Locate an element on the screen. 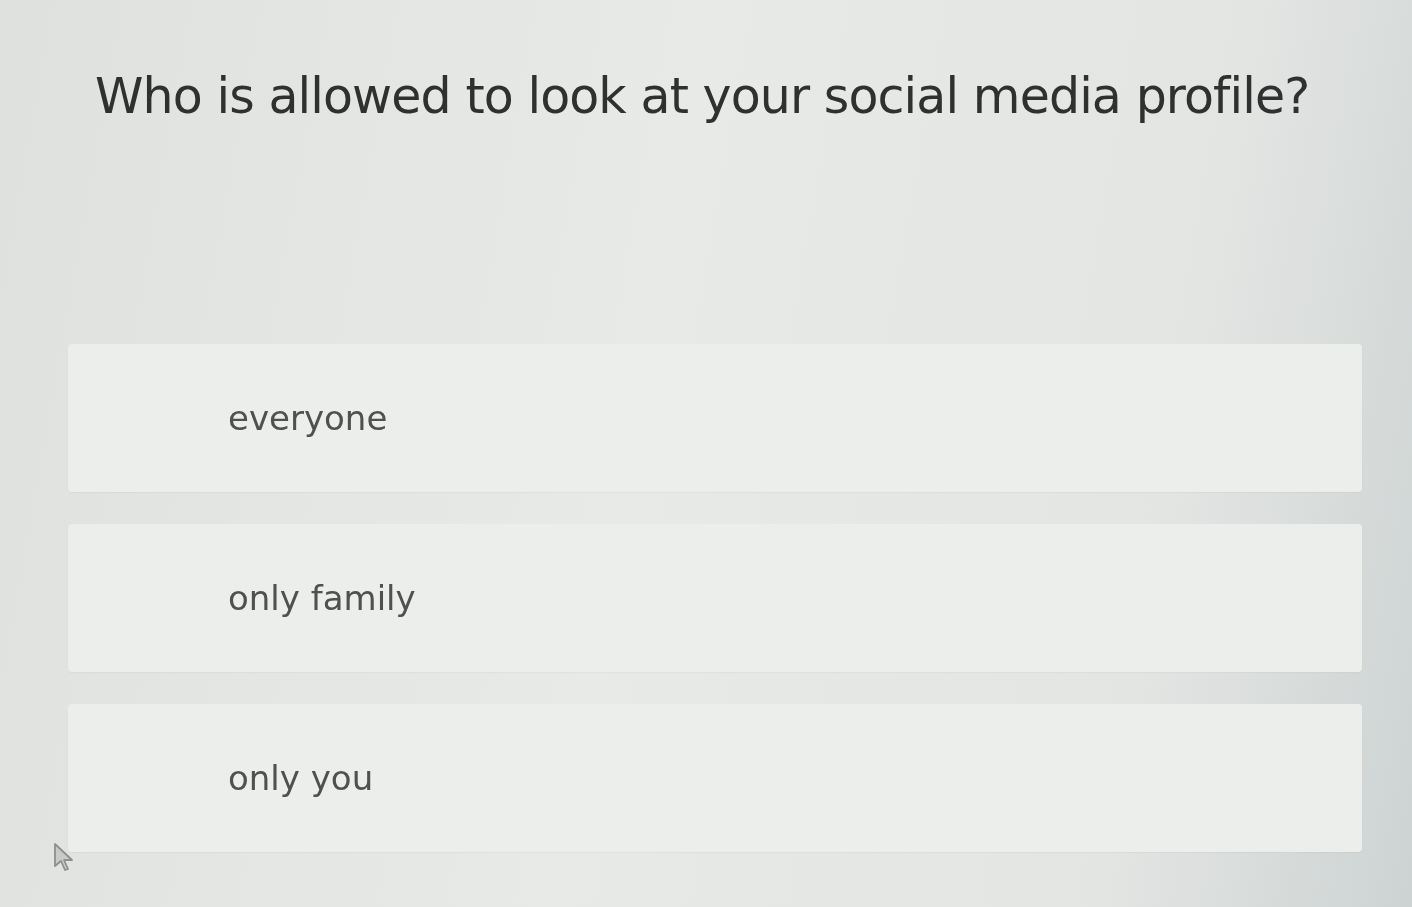 Image resolution: width=1412 pixels, height=907 pixels. answer-option: only you is located at coordinates (715, 778).